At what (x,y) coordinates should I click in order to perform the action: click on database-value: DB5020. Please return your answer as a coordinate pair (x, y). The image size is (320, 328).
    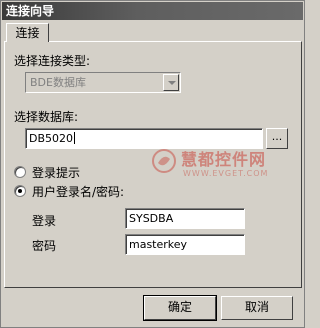
    Looking at the image, I should click on (51, 138).